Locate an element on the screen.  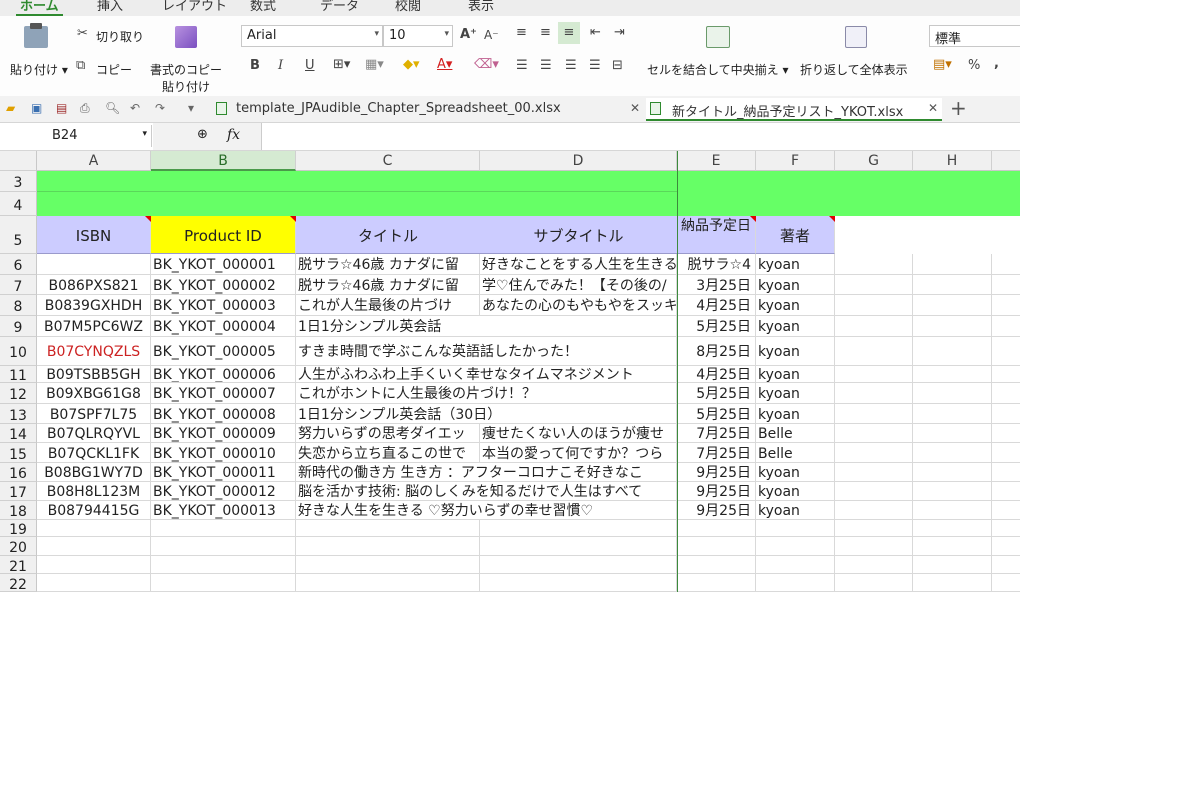
wrap-icon is located at coordinates (856, 37).